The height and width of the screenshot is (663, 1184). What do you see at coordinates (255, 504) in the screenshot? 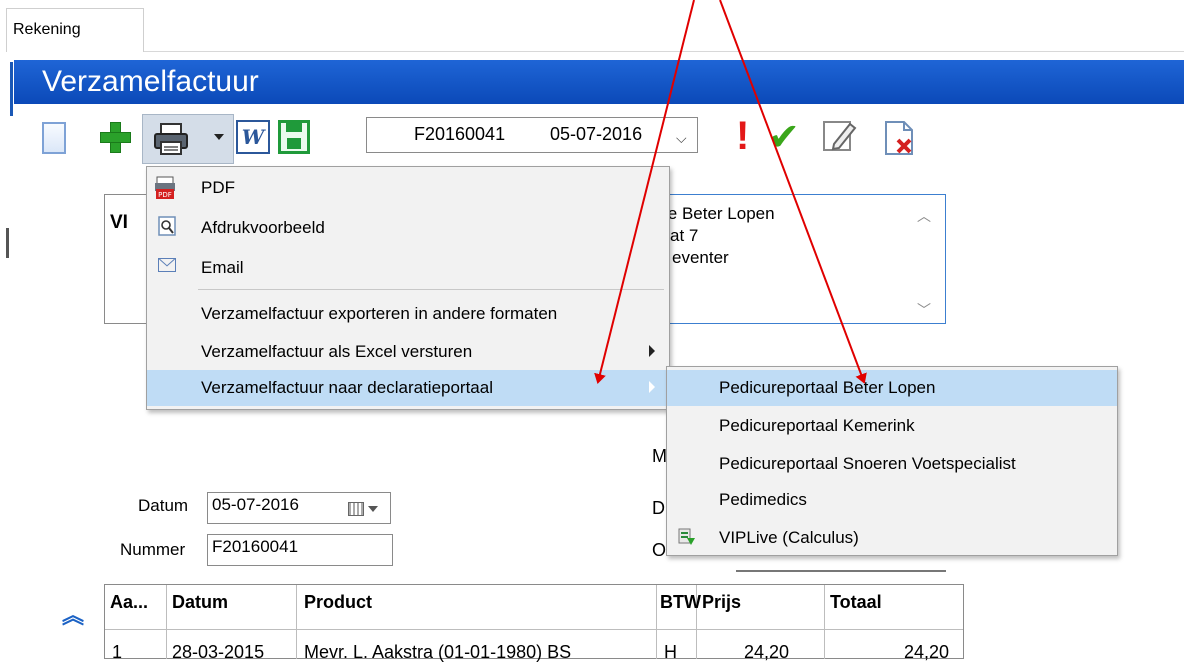
I see `date-field-value: 05-07-2016` at bounding box center [255, 504].